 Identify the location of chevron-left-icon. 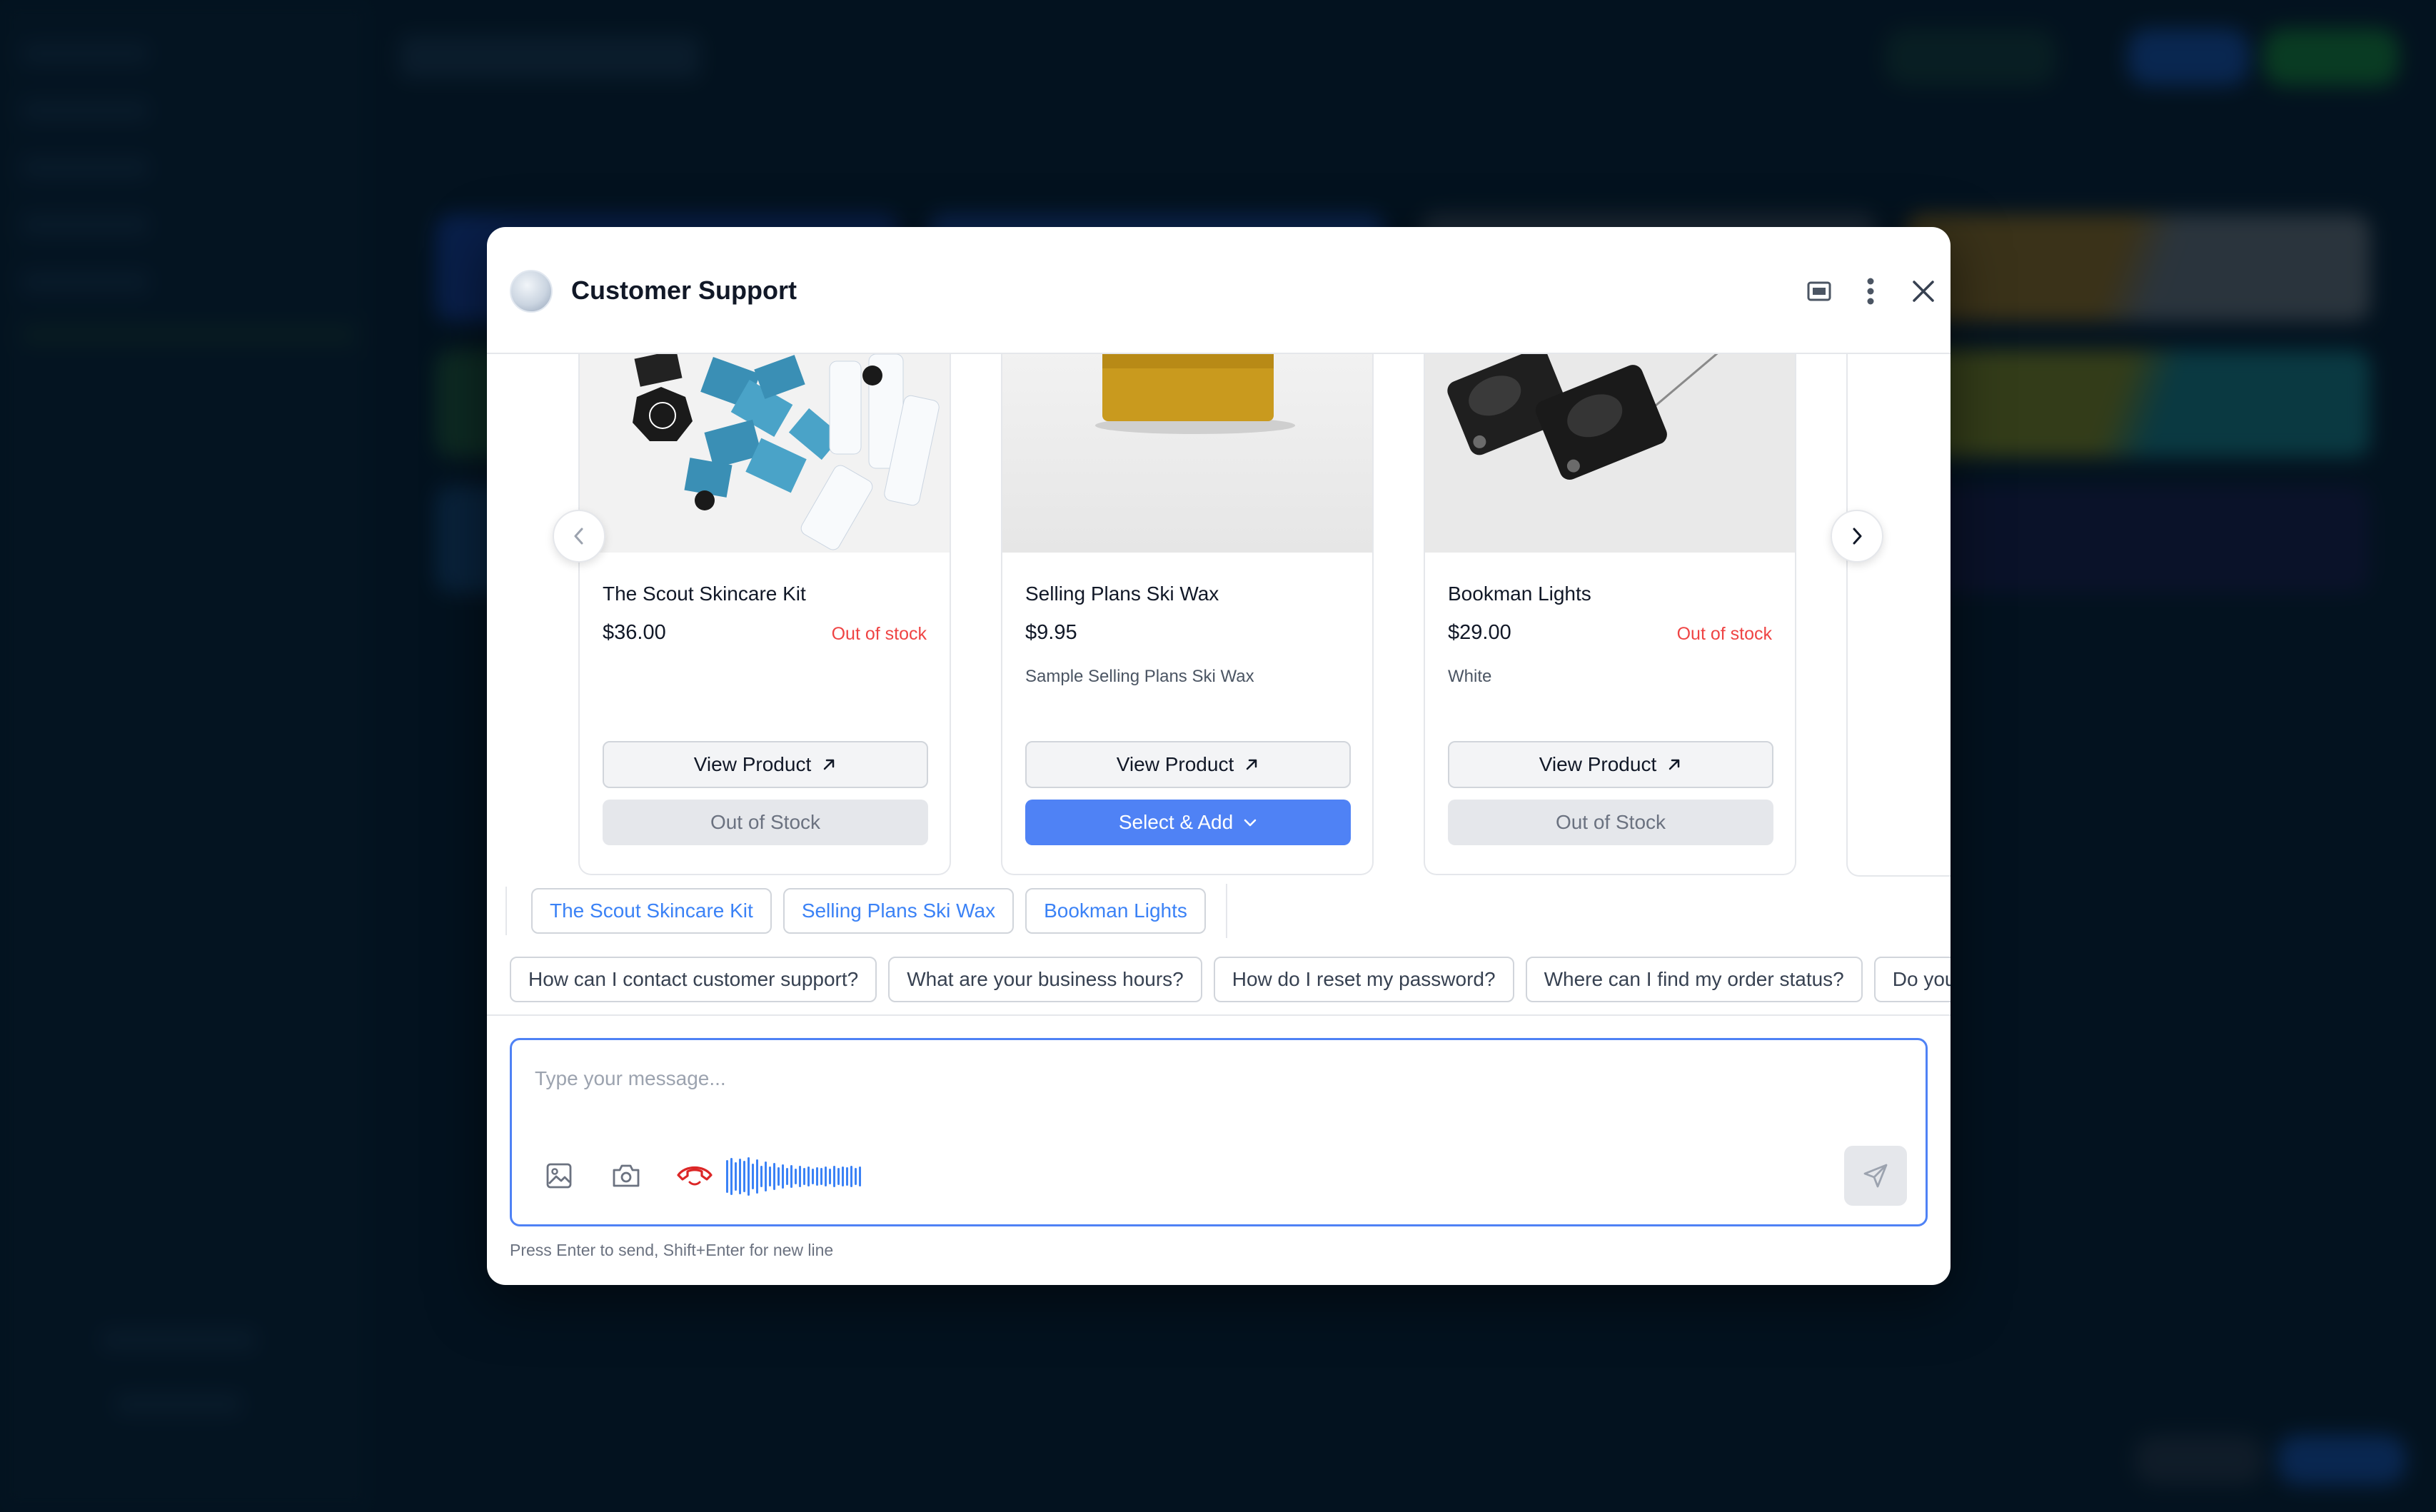
(578, 536).